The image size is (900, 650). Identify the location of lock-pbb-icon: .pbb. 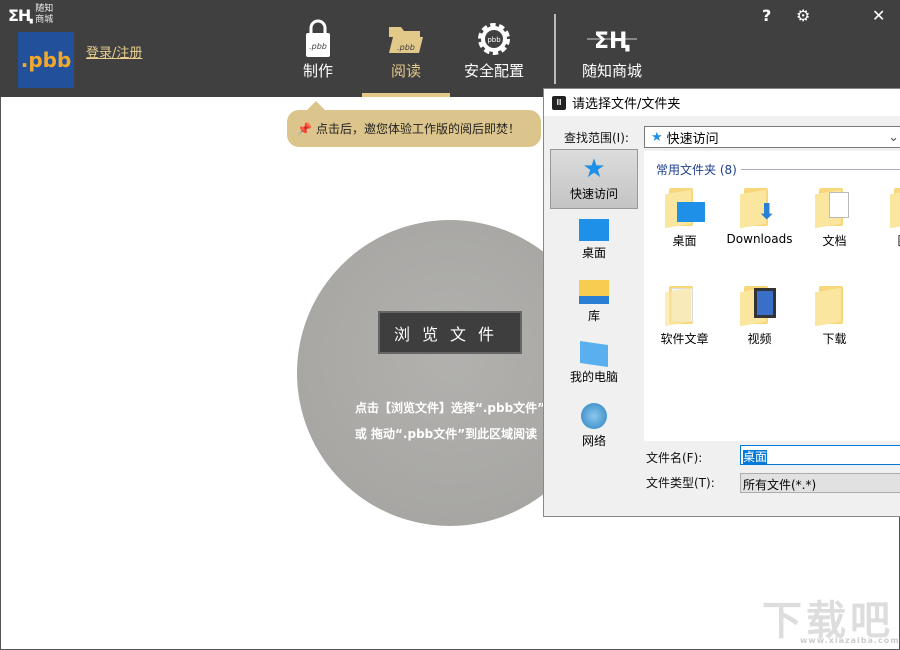
(318, 39).